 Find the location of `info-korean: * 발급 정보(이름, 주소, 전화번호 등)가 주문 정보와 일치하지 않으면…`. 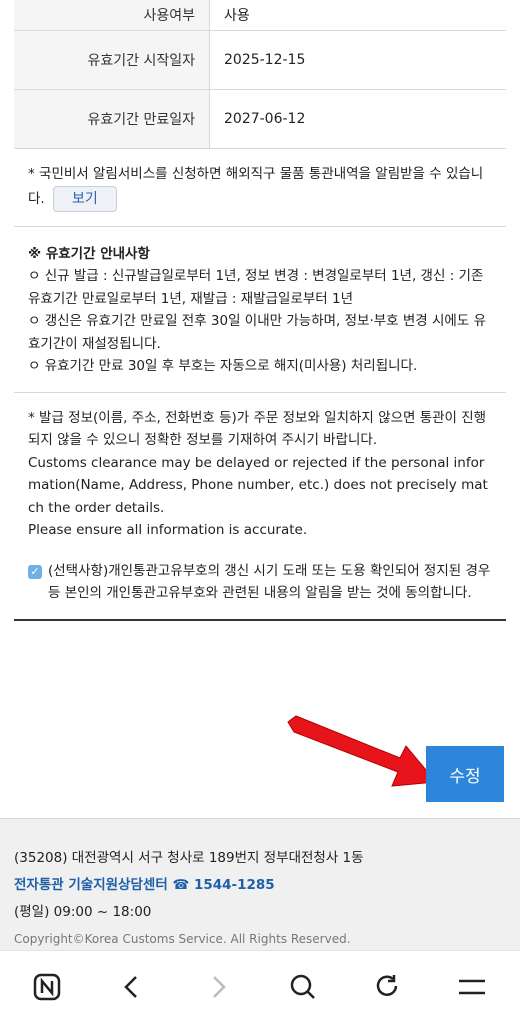

info-korean: * 발급 정보(이름, 주소, 전화번호 등)가 주문 정보와 일치하지 않으면… is located at coordinates (257, 429).